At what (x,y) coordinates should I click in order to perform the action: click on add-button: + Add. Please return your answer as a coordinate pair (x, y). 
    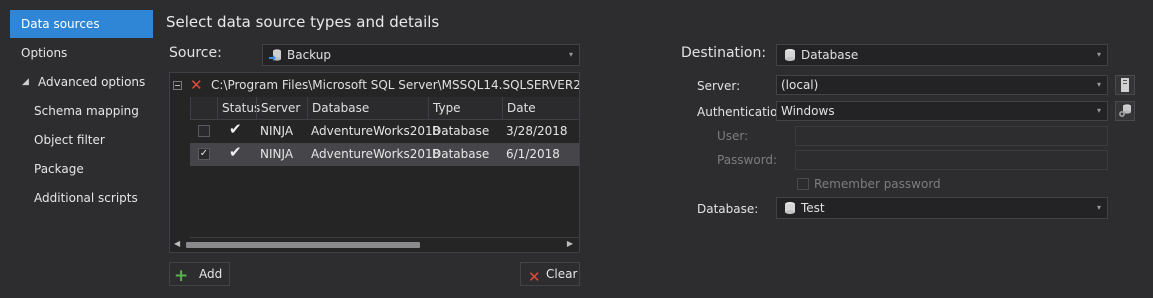
    Looking at the image, I should click on (199, 274).